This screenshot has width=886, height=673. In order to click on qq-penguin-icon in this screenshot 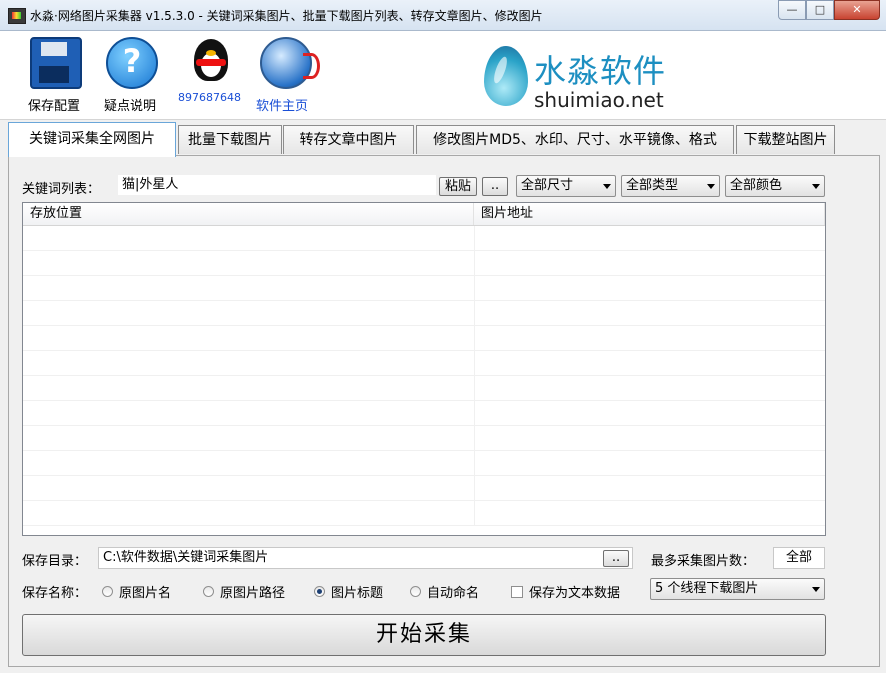, I will do `click(210, 61)`.